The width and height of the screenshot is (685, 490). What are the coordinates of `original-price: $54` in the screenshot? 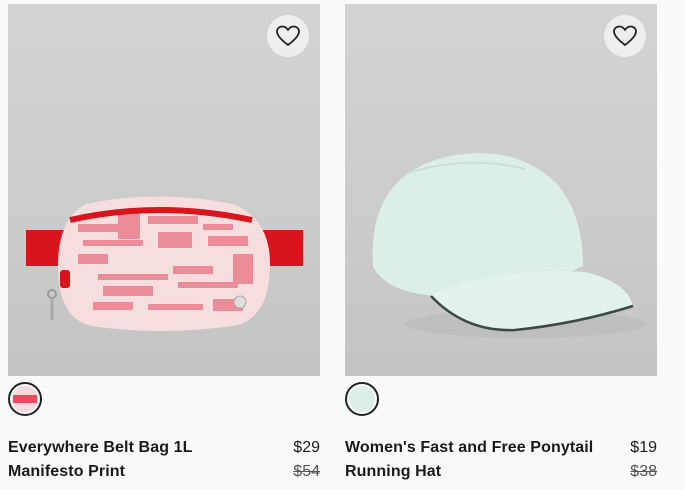 It's located at (306, 471).